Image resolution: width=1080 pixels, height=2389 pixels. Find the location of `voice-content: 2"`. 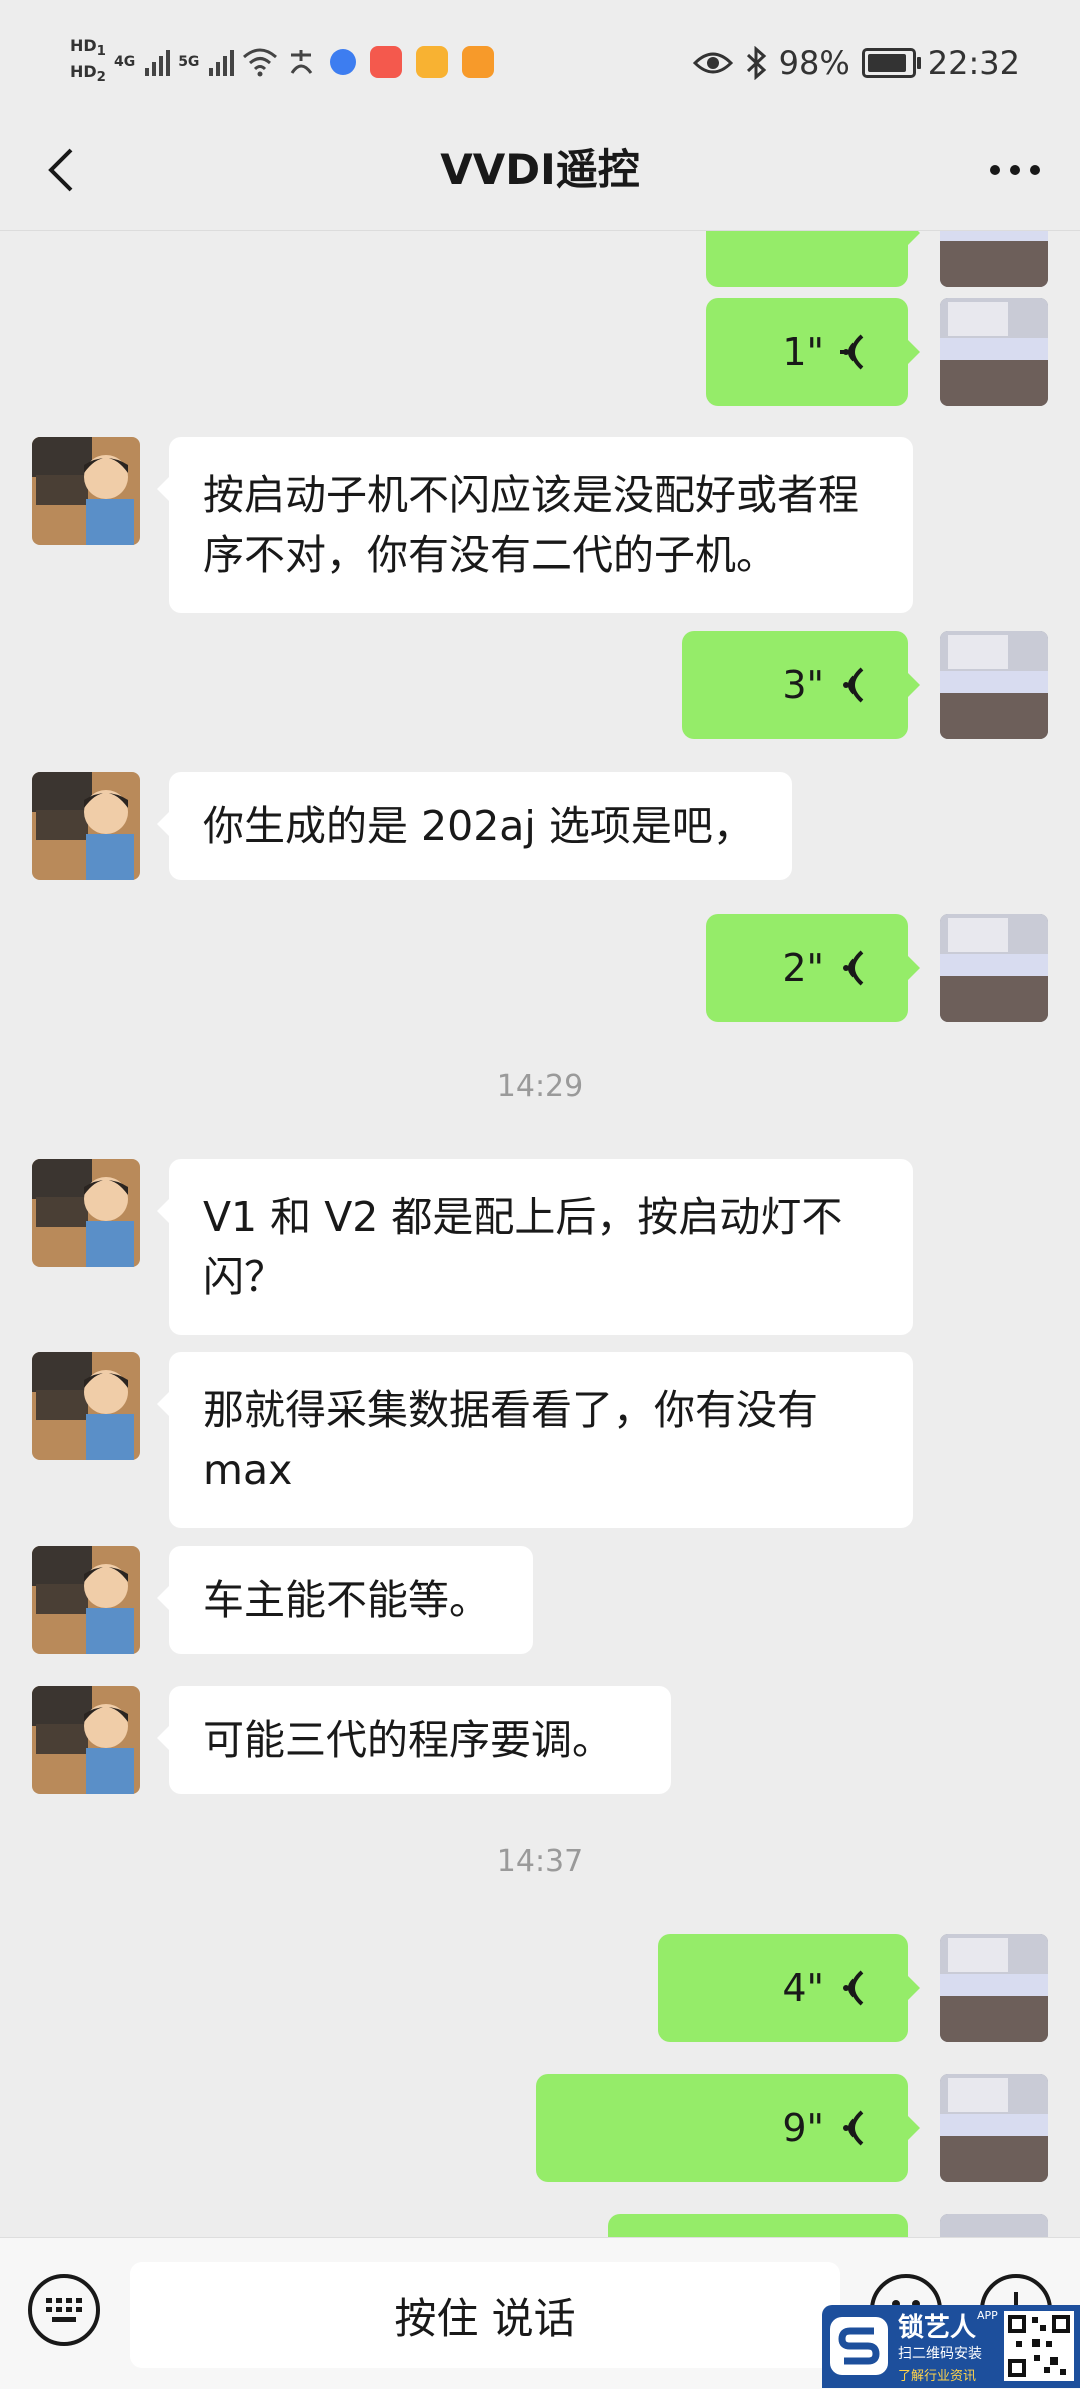

voice-content: 2" is located at coordinates (825, 968).